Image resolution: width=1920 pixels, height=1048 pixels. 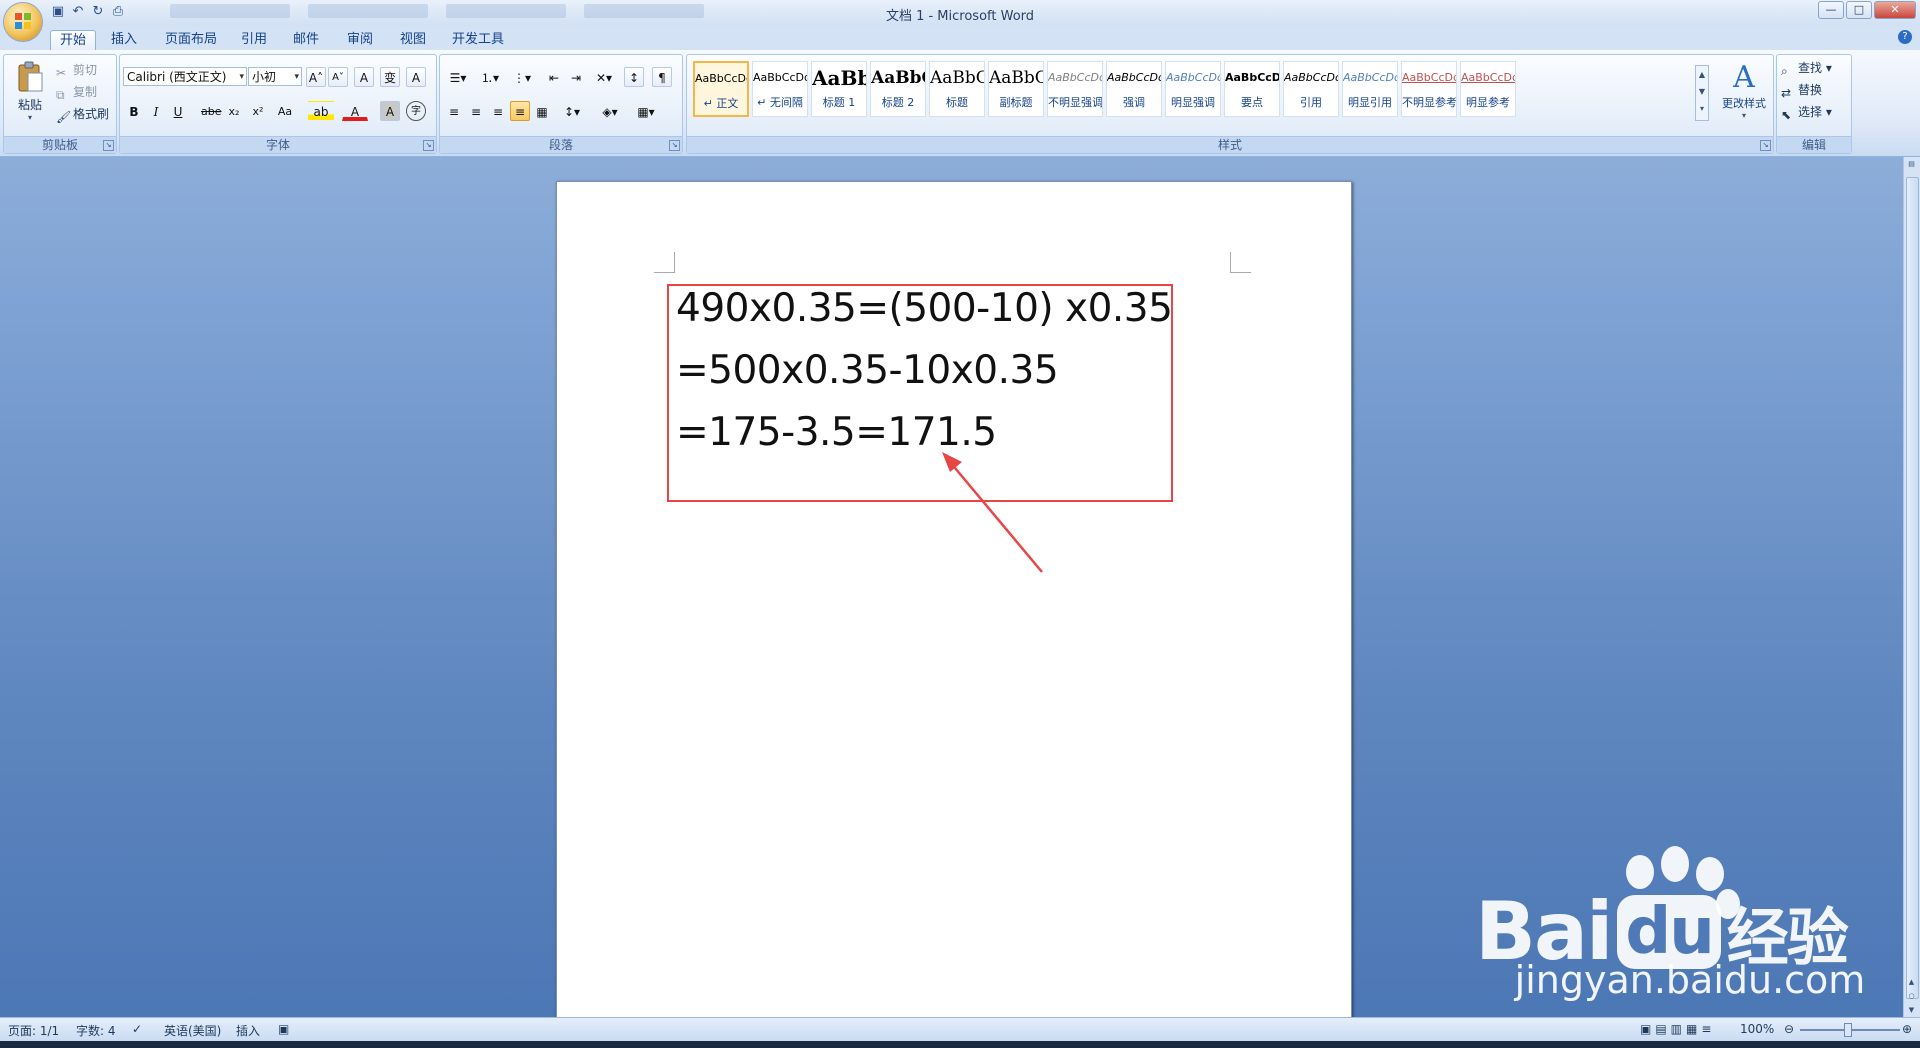 I want to click on copy-icon: ⧉, so click(x=60, y=94).